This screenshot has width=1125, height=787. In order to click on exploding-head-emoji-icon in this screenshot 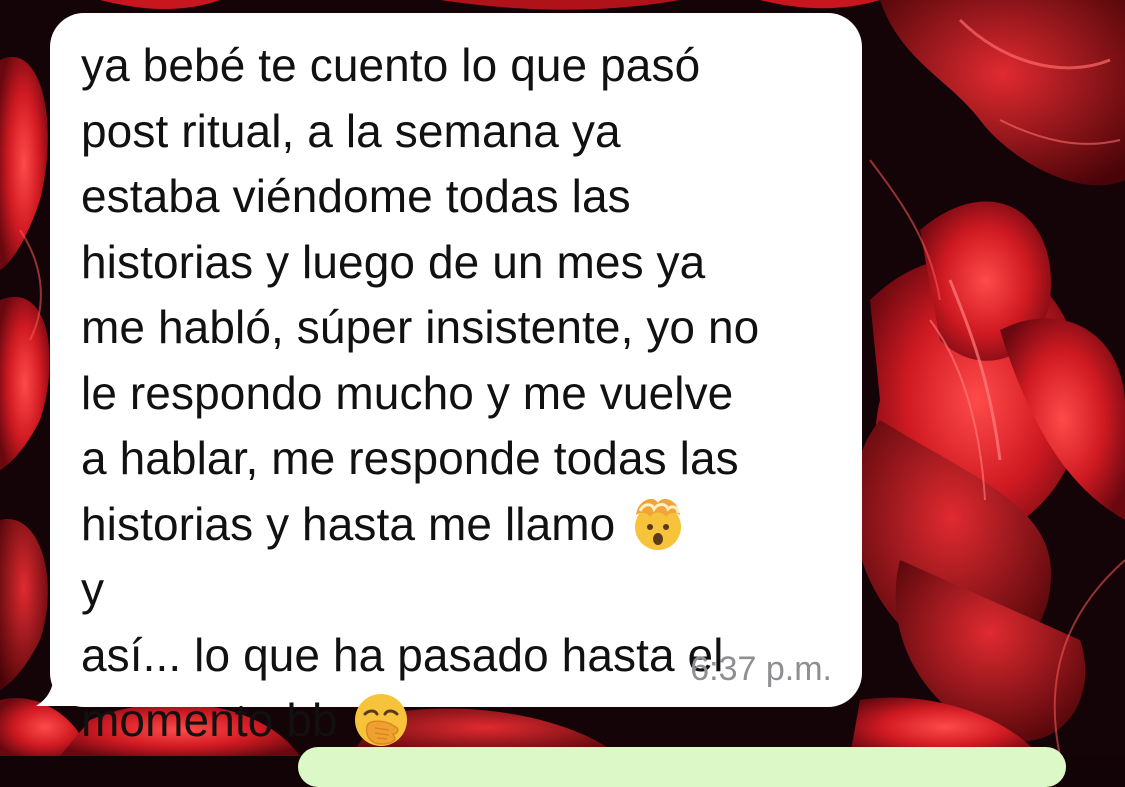, I will do `click(658, 525)`.